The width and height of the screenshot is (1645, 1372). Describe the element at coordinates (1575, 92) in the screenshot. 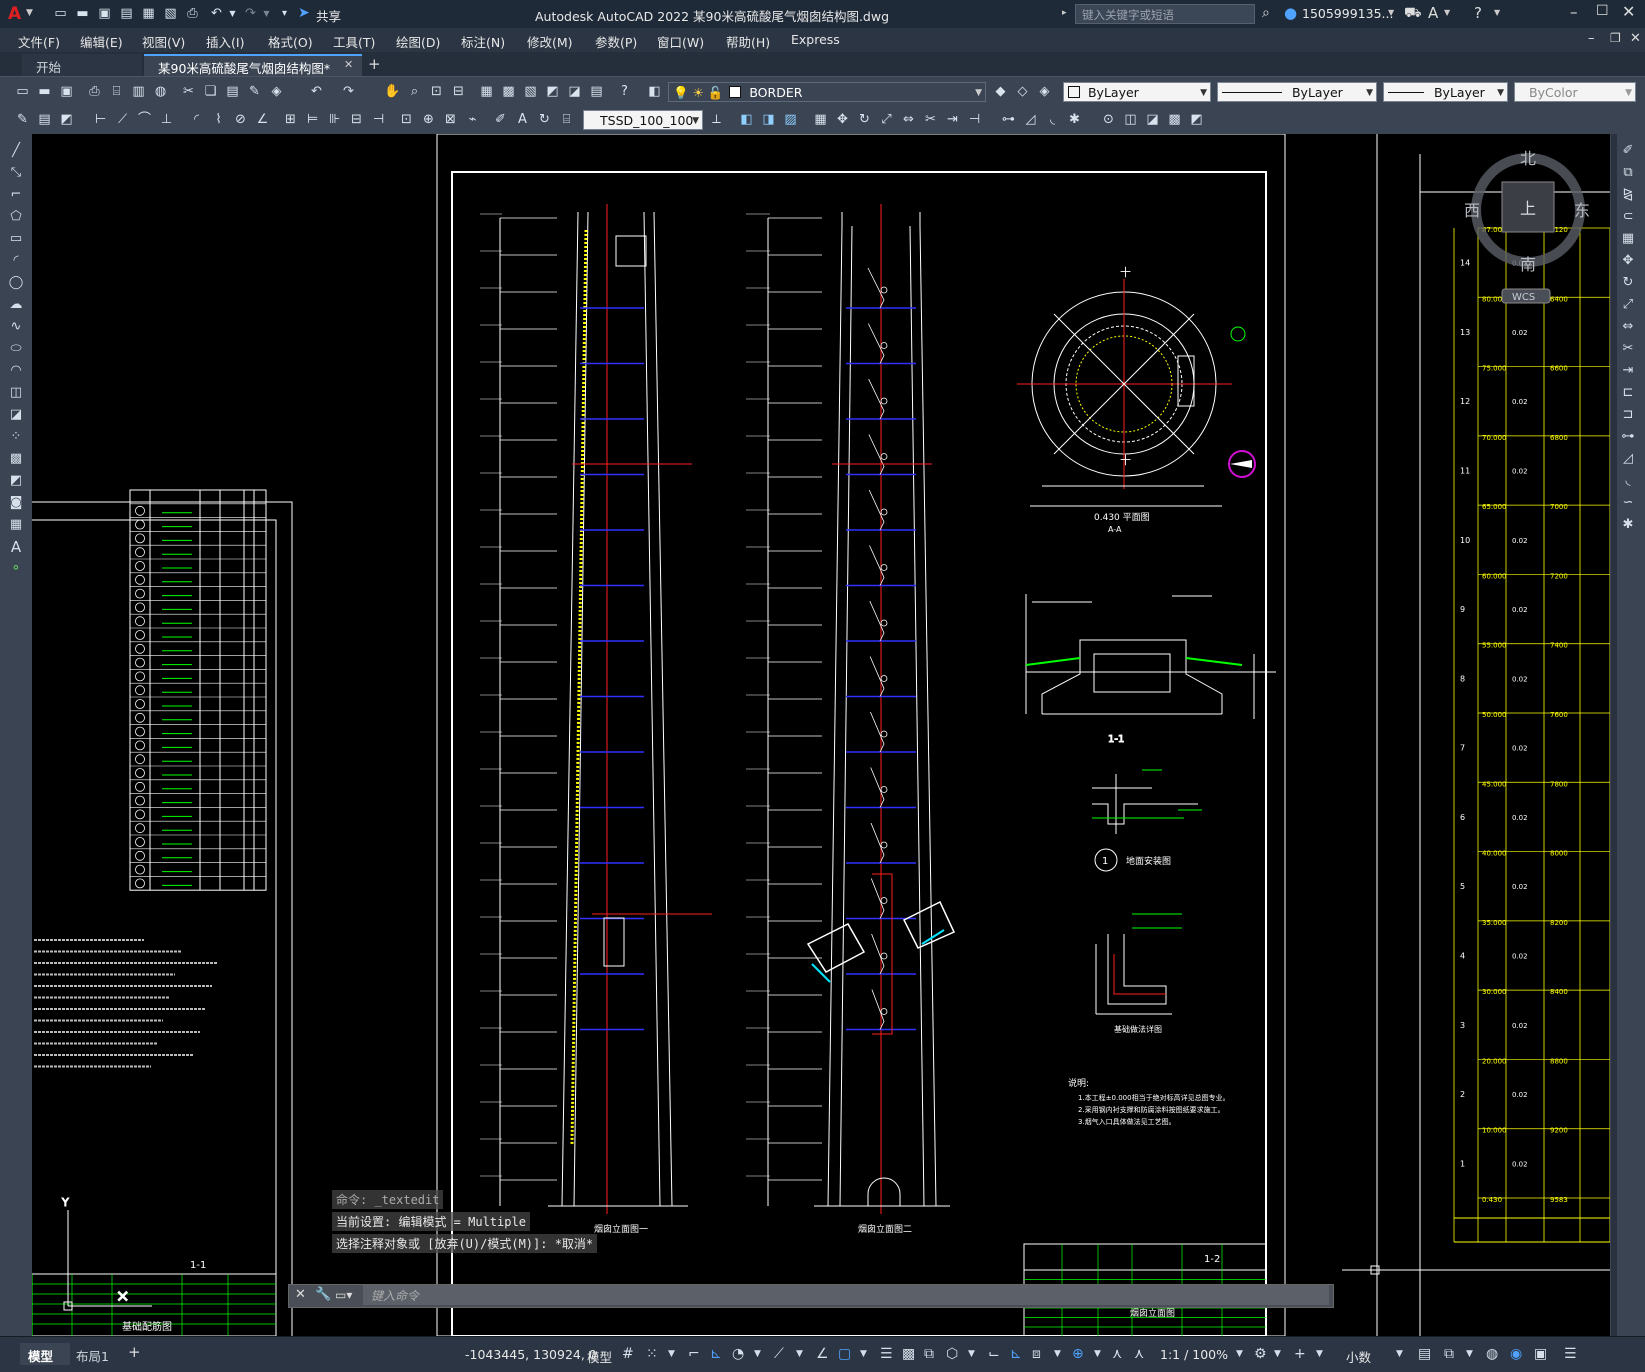

I see `plotstyle-dropdown: ByColor ▼` at that location.